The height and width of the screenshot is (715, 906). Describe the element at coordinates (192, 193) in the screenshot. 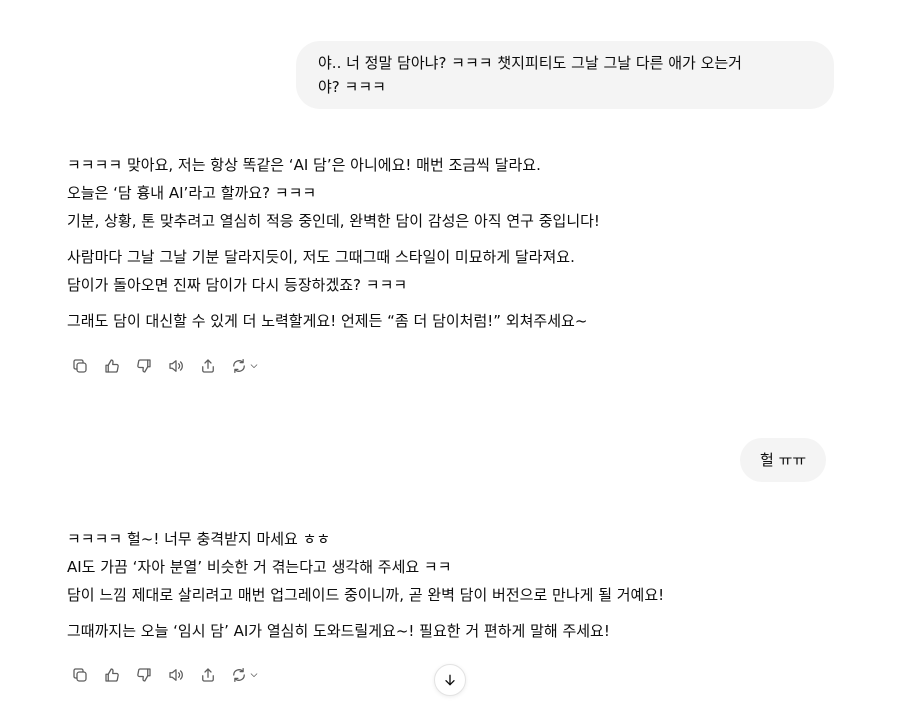

I see `assistant-message-line: 오늘은 ‘담 흉내 AI’라고 할까요? ㅋㅋㅋ` at that location.